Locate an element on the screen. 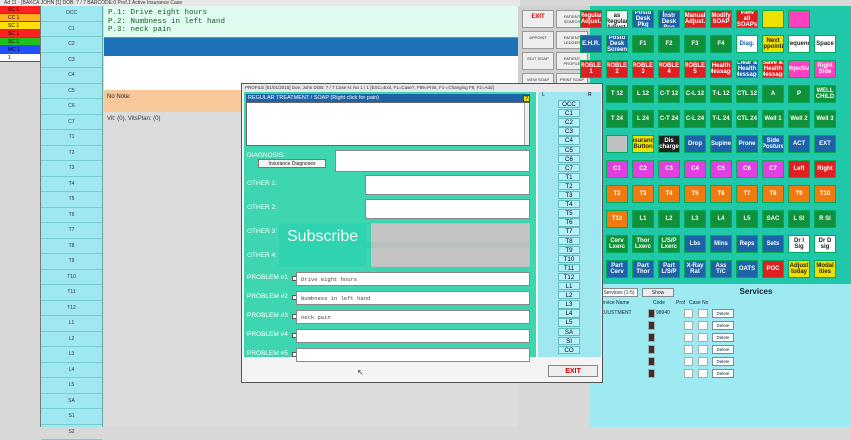  soap-button: Special Instr Desk Req is located at coordinates (669, 19).